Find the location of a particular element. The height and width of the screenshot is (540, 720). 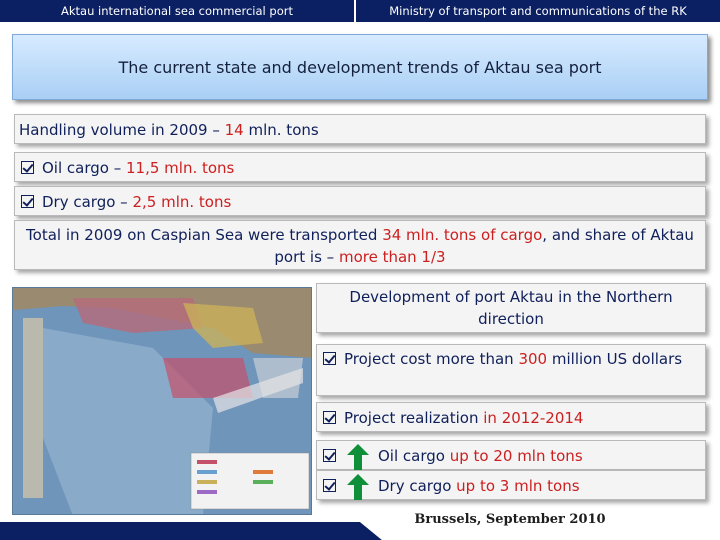

cost-suffix: million US dollars is located at coordinates (615, 359).